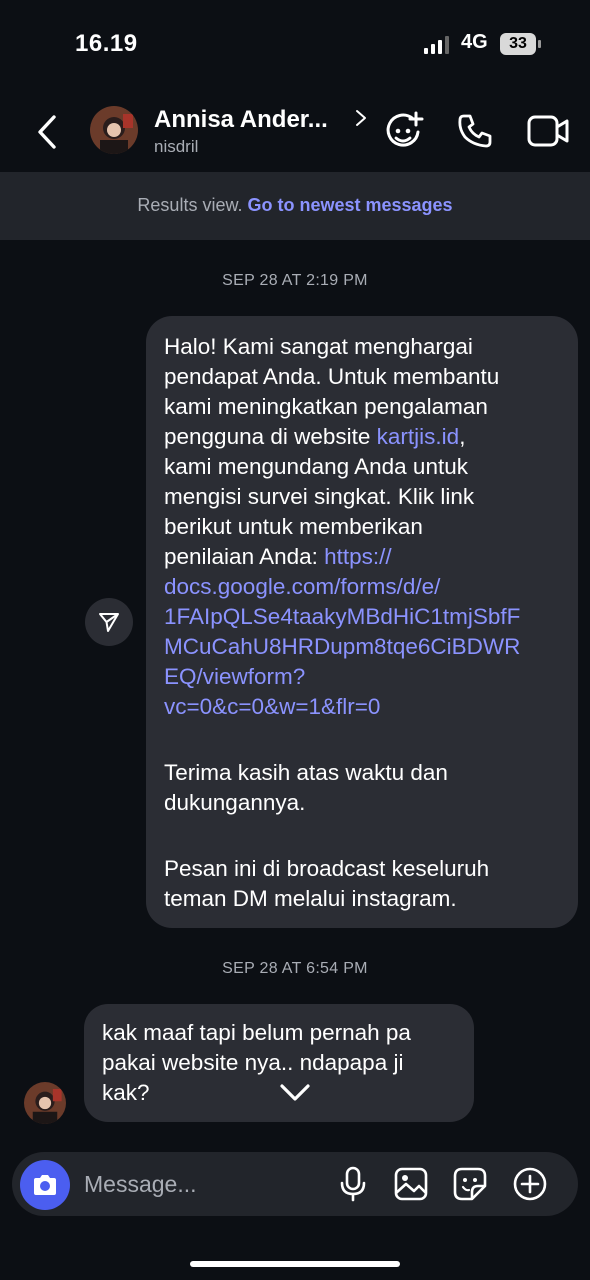 The image size is (590, 1280). Describe the element at coordinates (270, 436) in the screenshot. I see `message-text: pengguna di website` at that location.